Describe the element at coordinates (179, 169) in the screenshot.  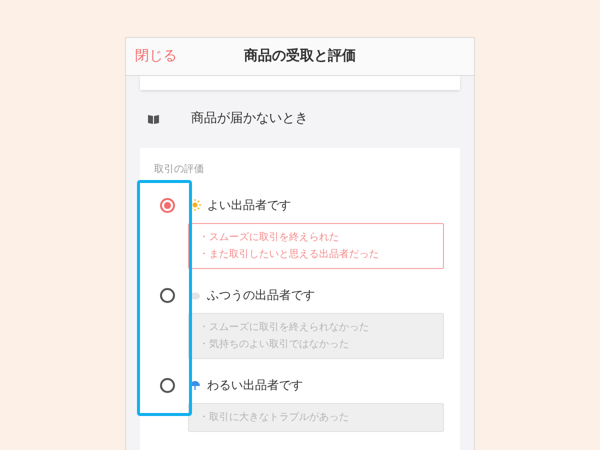
I see `section-heading: 取引の評価` at that location.